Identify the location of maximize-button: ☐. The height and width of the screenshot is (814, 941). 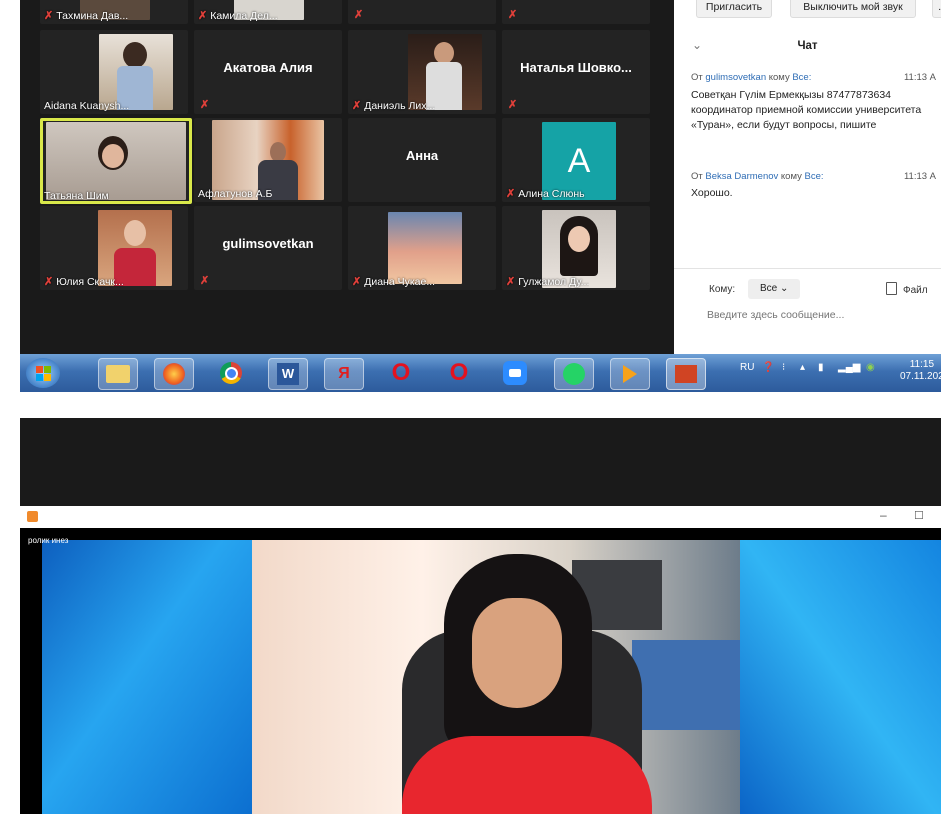
(919, 515).